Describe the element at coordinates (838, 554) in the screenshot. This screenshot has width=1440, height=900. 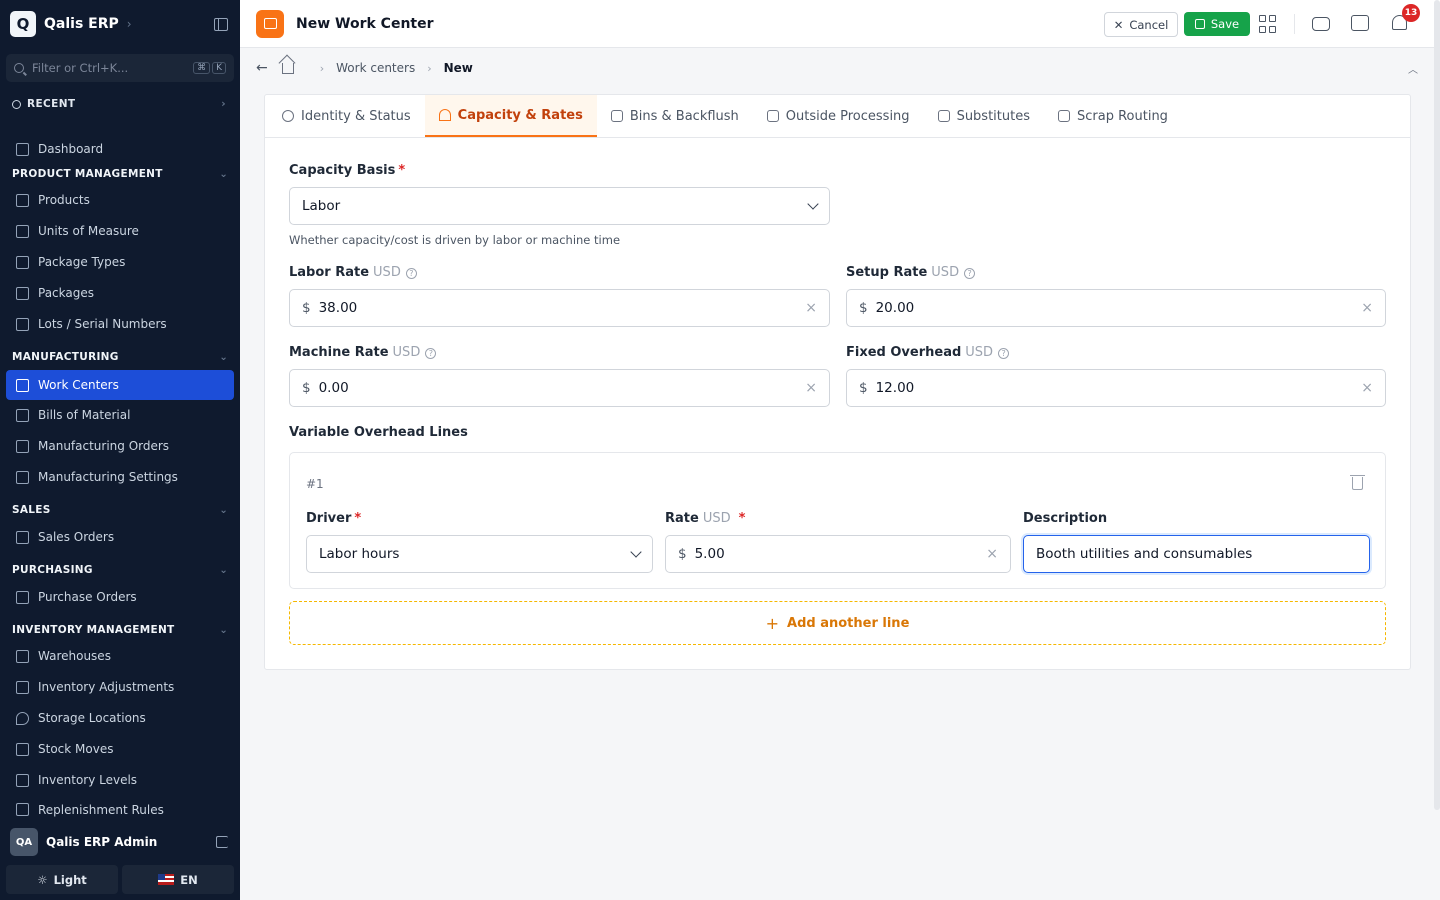
I see `line-rate-input: $5.00 ×` at that location.